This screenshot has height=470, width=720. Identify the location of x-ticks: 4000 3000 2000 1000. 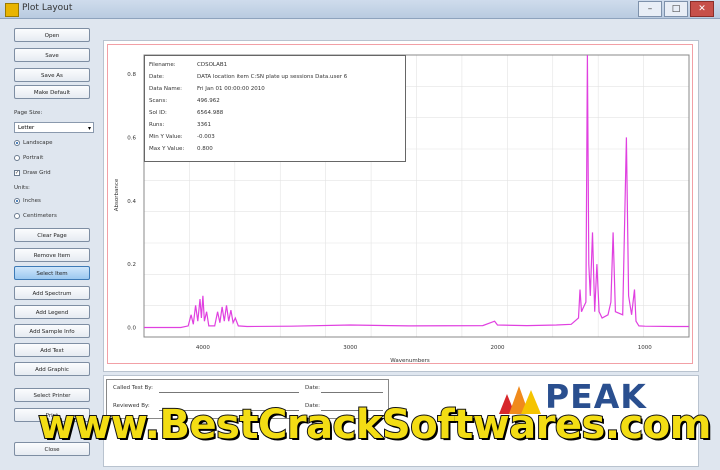
(424, 348).